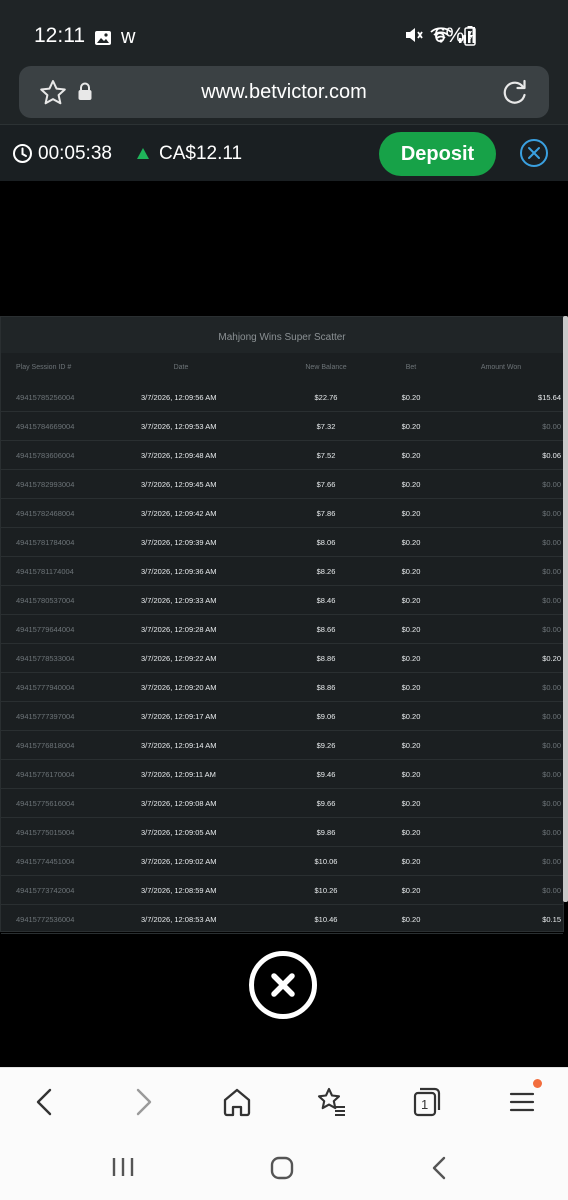 Image resolution: width=568 pixels, height=1200 pixels. I want to click on tabs-icon: 1, so click(427, 1102).